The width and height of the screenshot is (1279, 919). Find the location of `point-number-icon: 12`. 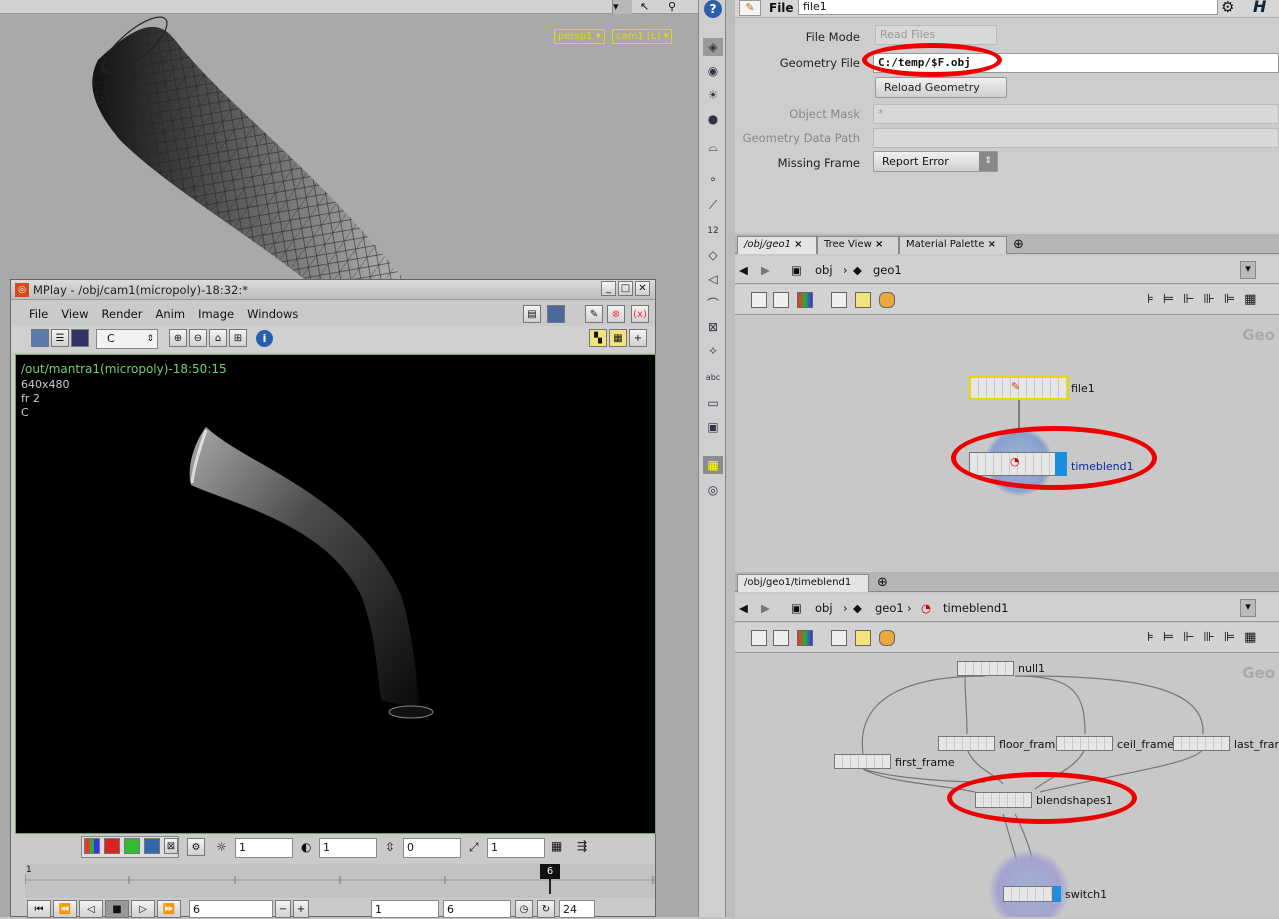

point-number-icon: 12 is located at coordinates (713, 231).